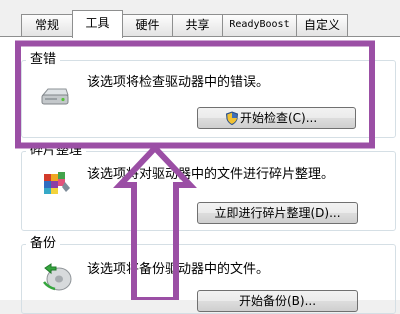 The height and width of the screenshot is (314, 400). What do you see at coordinates (155, 221) in the screenshot?
I see `up-arrow` at bounding box center [155, 221].